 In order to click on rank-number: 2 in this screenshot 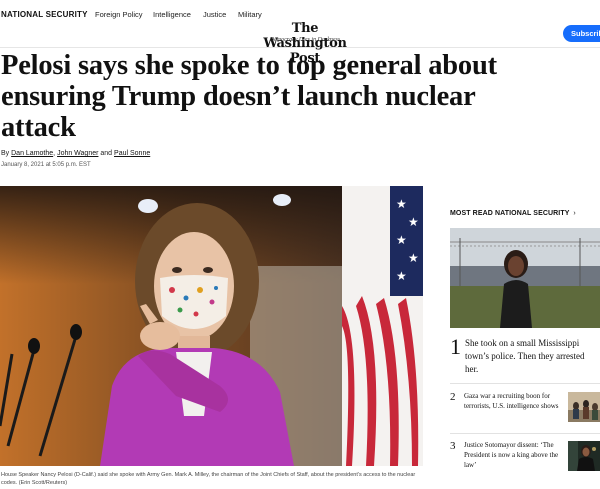, I will do `click(453, 397)`.